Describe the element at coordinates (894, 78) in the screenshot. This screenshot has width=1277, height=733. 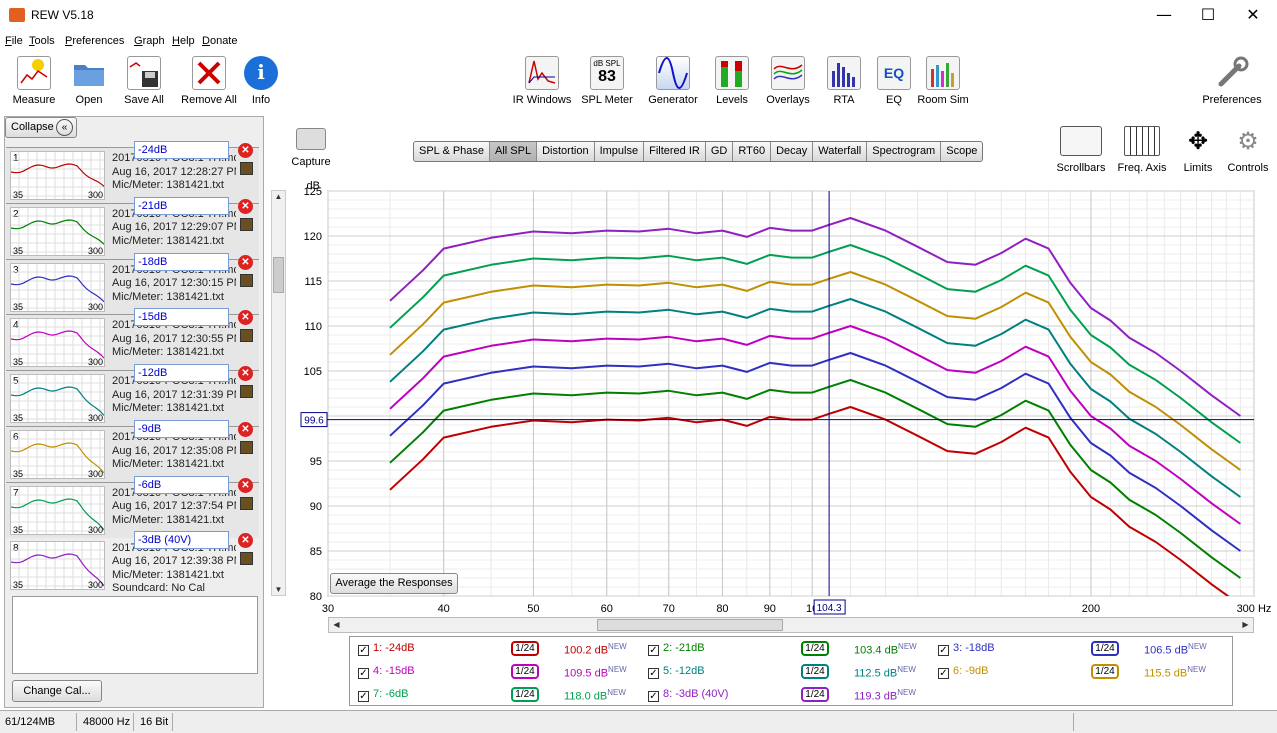
I see `eq-button: EQ EQ` at that location.